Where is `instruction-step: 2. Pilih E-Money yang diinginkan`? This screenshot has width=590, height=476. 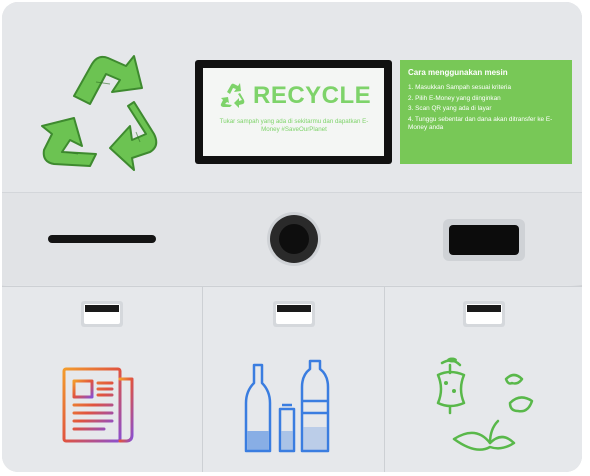
instruction-step: 2. Pilih E-Money yang diinginkan is located at coordinates (454, 98).